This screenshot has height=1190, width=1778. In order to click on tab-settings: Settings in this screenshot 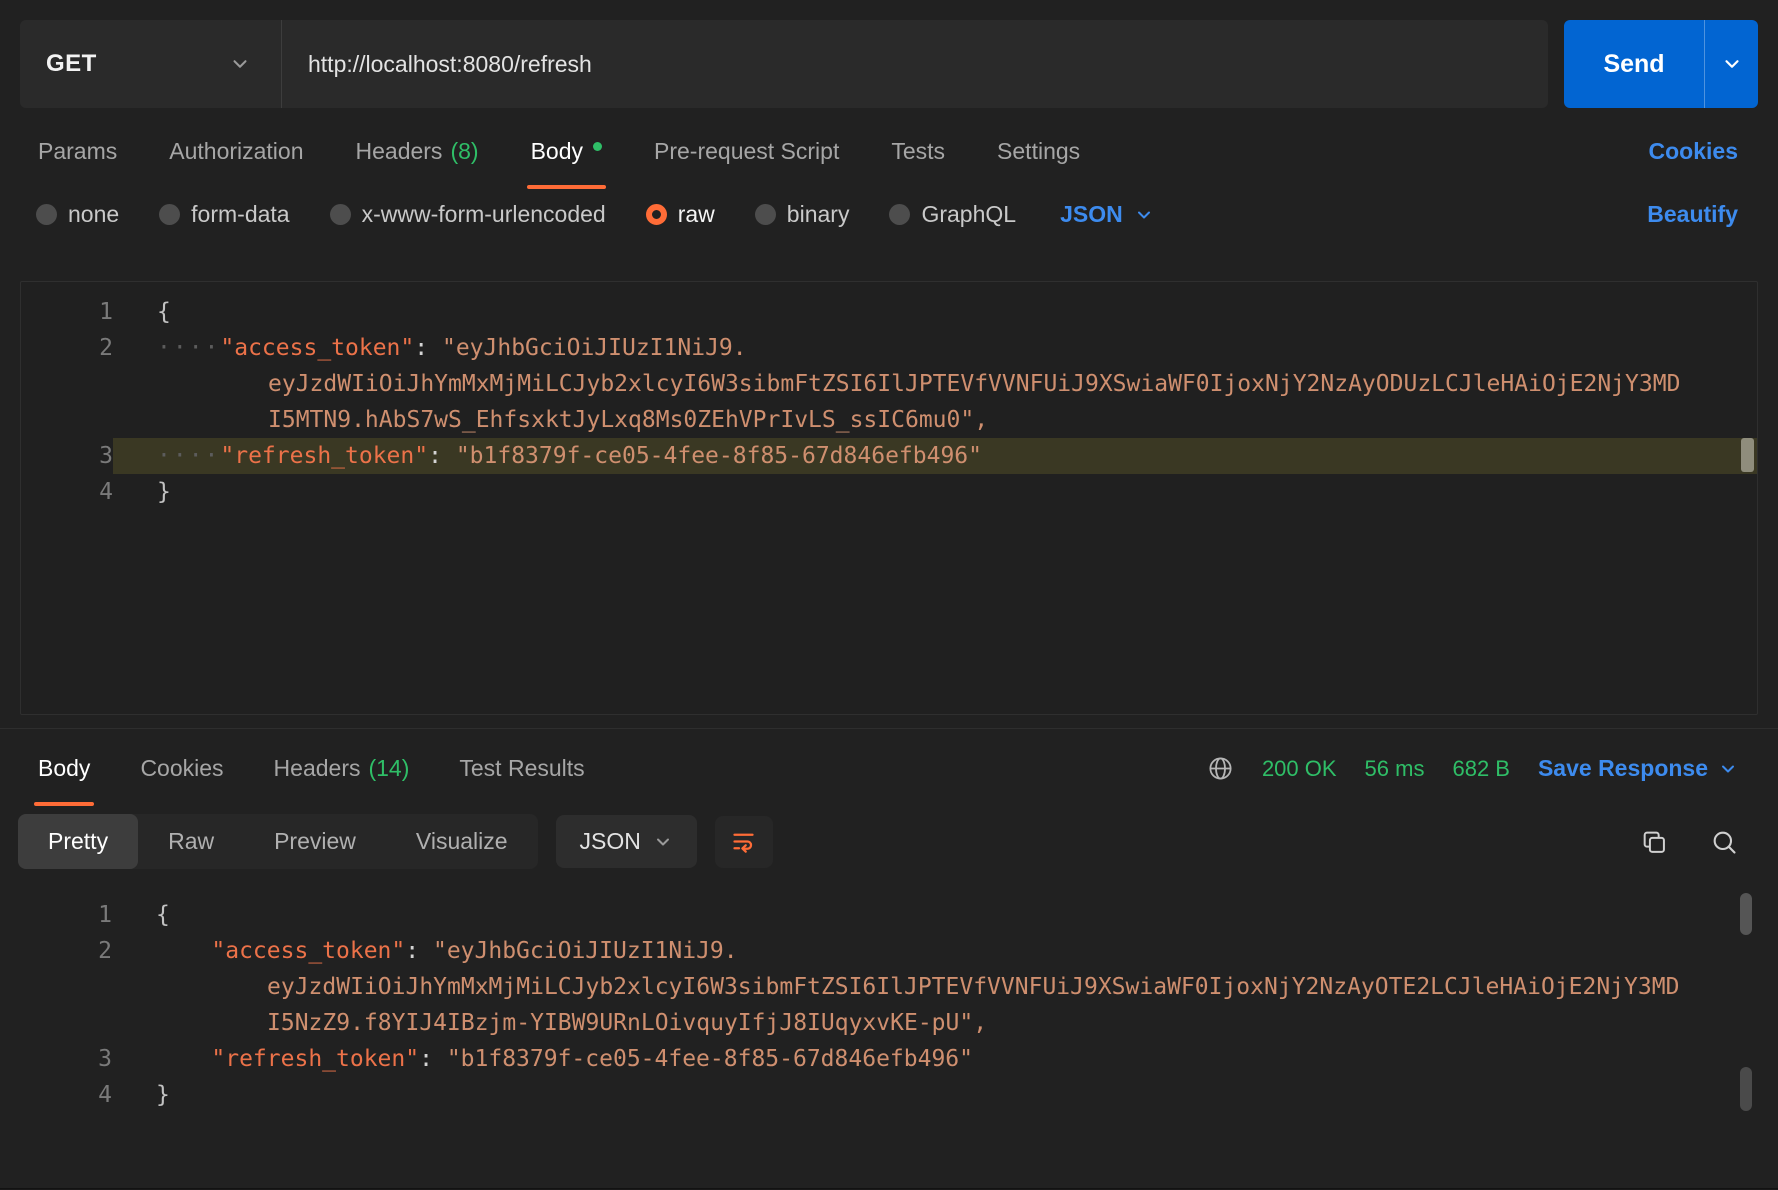, I will do `click(1038, 163)`.